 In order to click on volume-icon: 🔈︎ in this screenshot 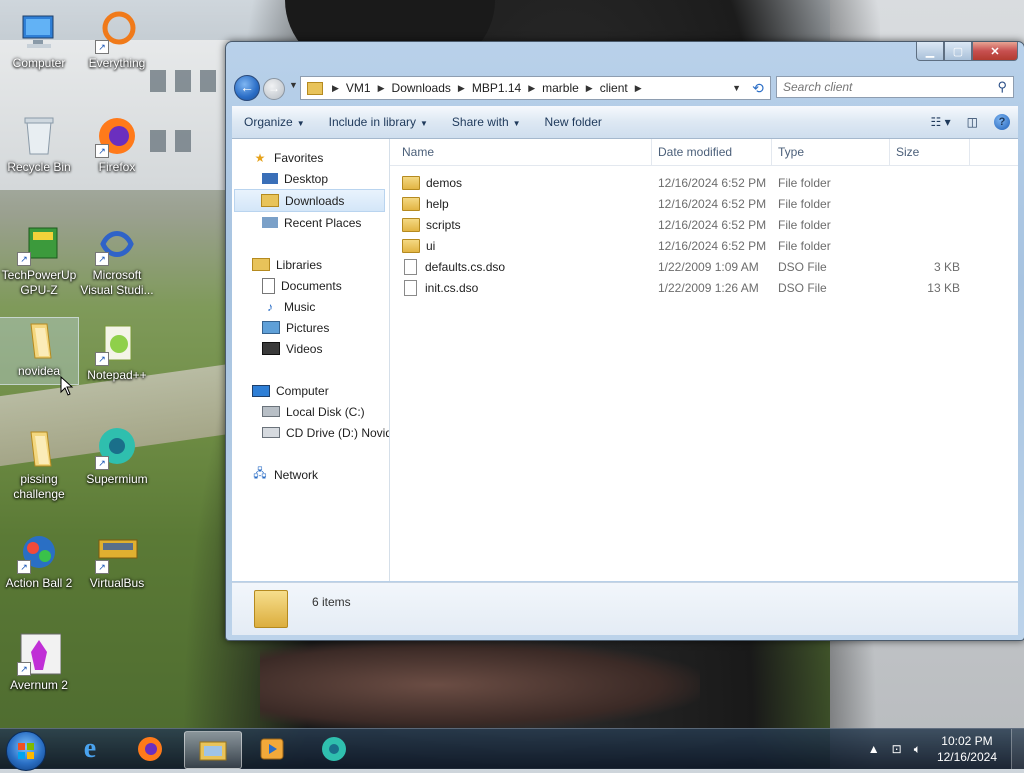, I will do `click(917, 749)`.